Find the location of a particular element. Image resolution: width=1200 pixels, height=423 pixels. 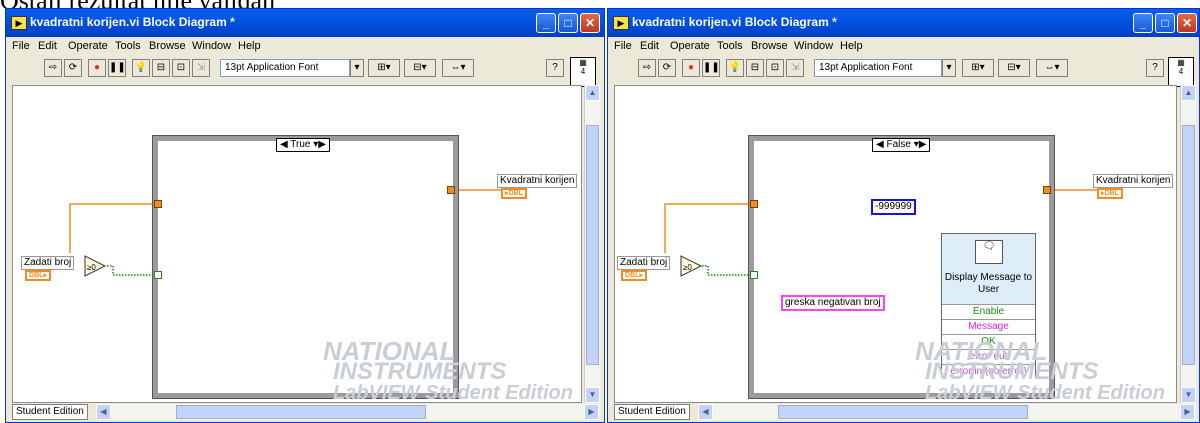

string-constant: greska negativan broj is located at coordinates (833, 303).